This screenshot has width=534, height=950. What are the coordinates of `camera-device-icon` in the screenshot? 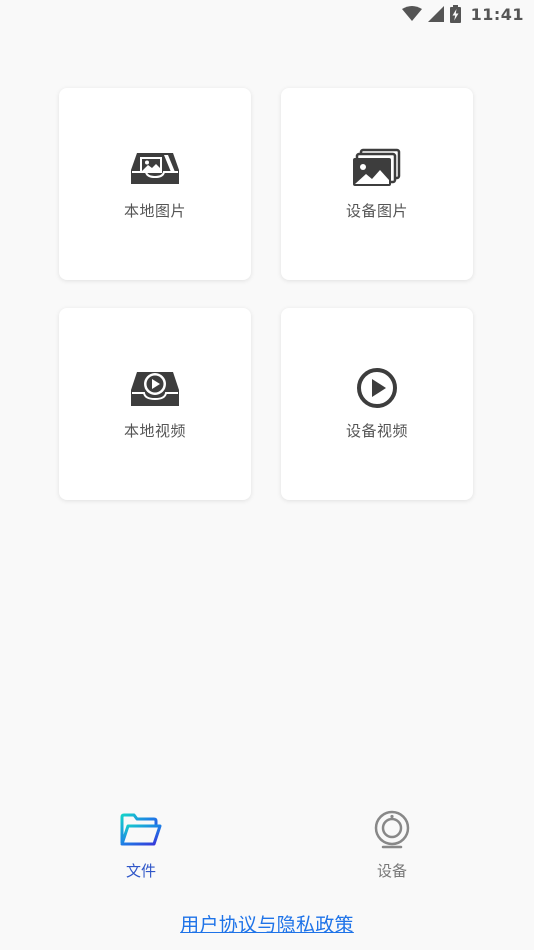 It's located at (392, 830).